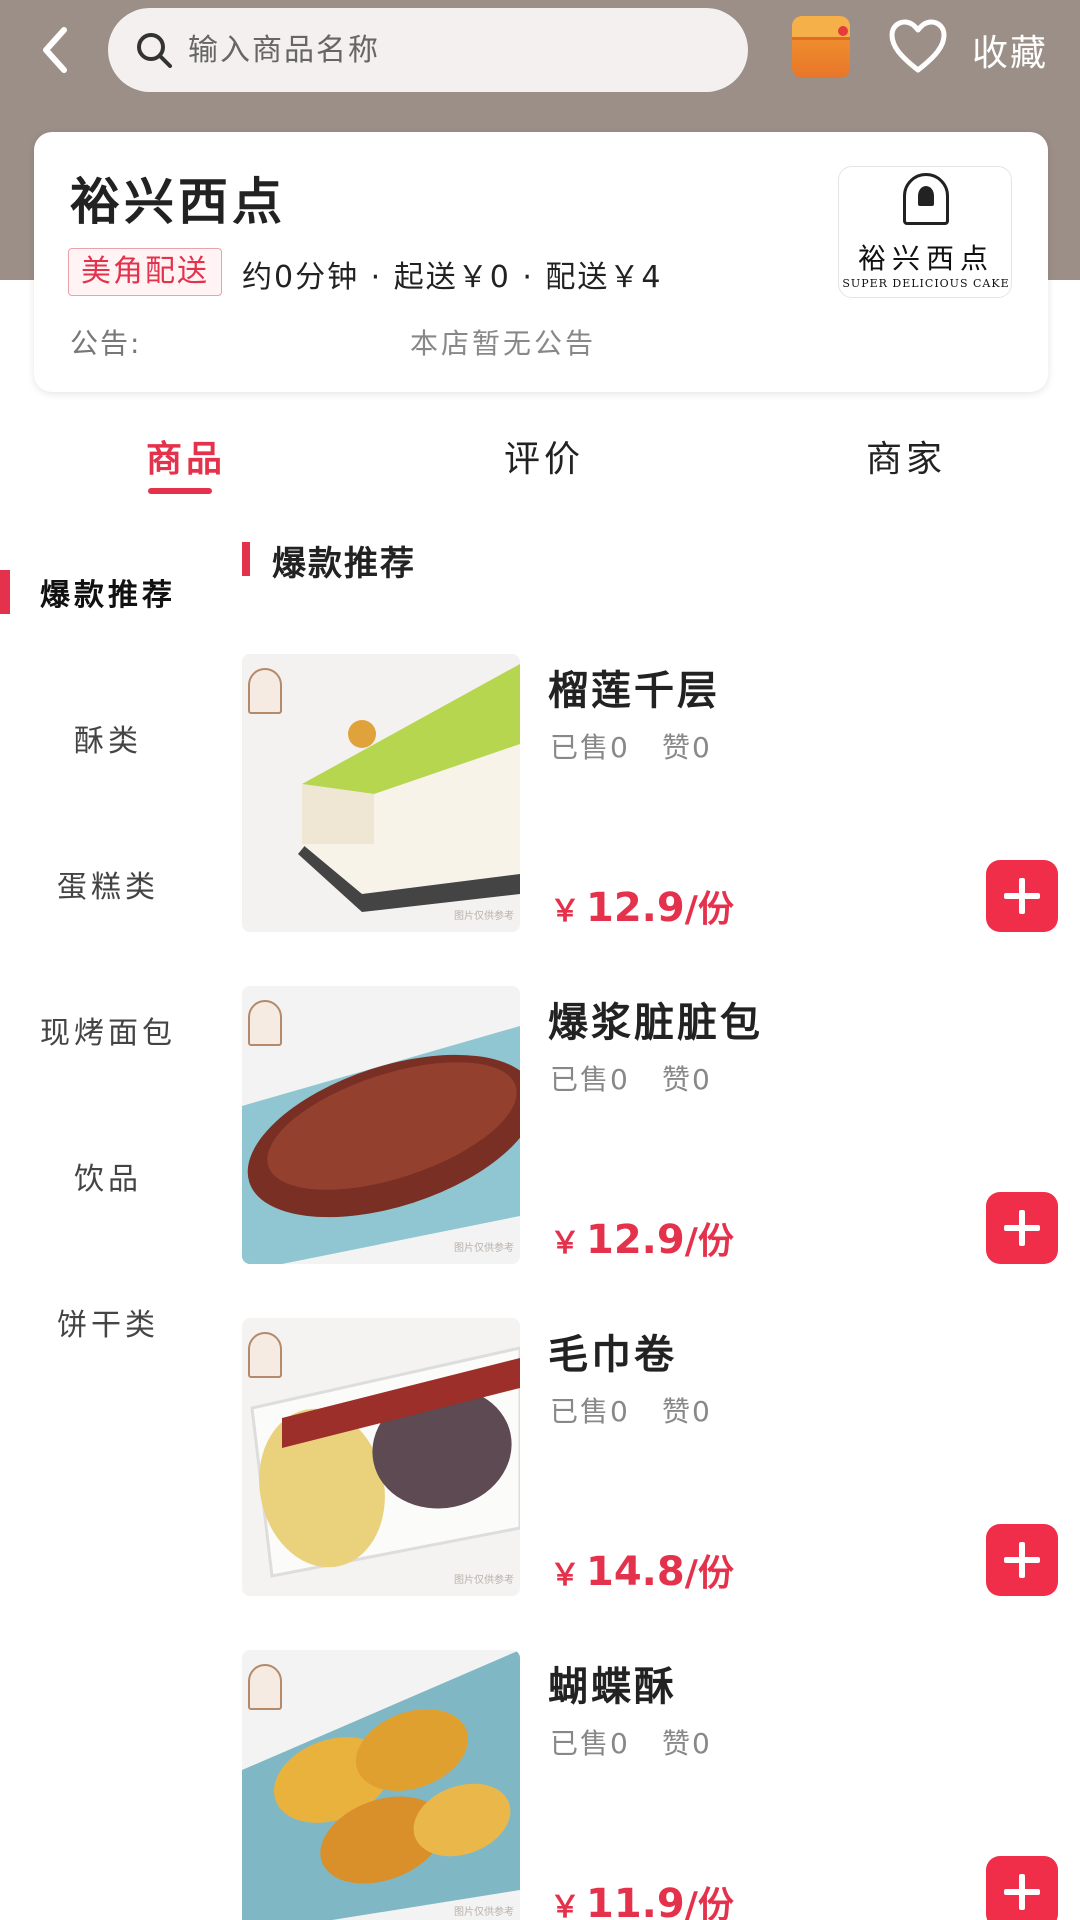 This screenshot has width=1080, height=1920. I want to click on product-item: 图片仅供参考 榴莲千层 已售0 赞0 ￥ 12.9/份, so click(661, 804).